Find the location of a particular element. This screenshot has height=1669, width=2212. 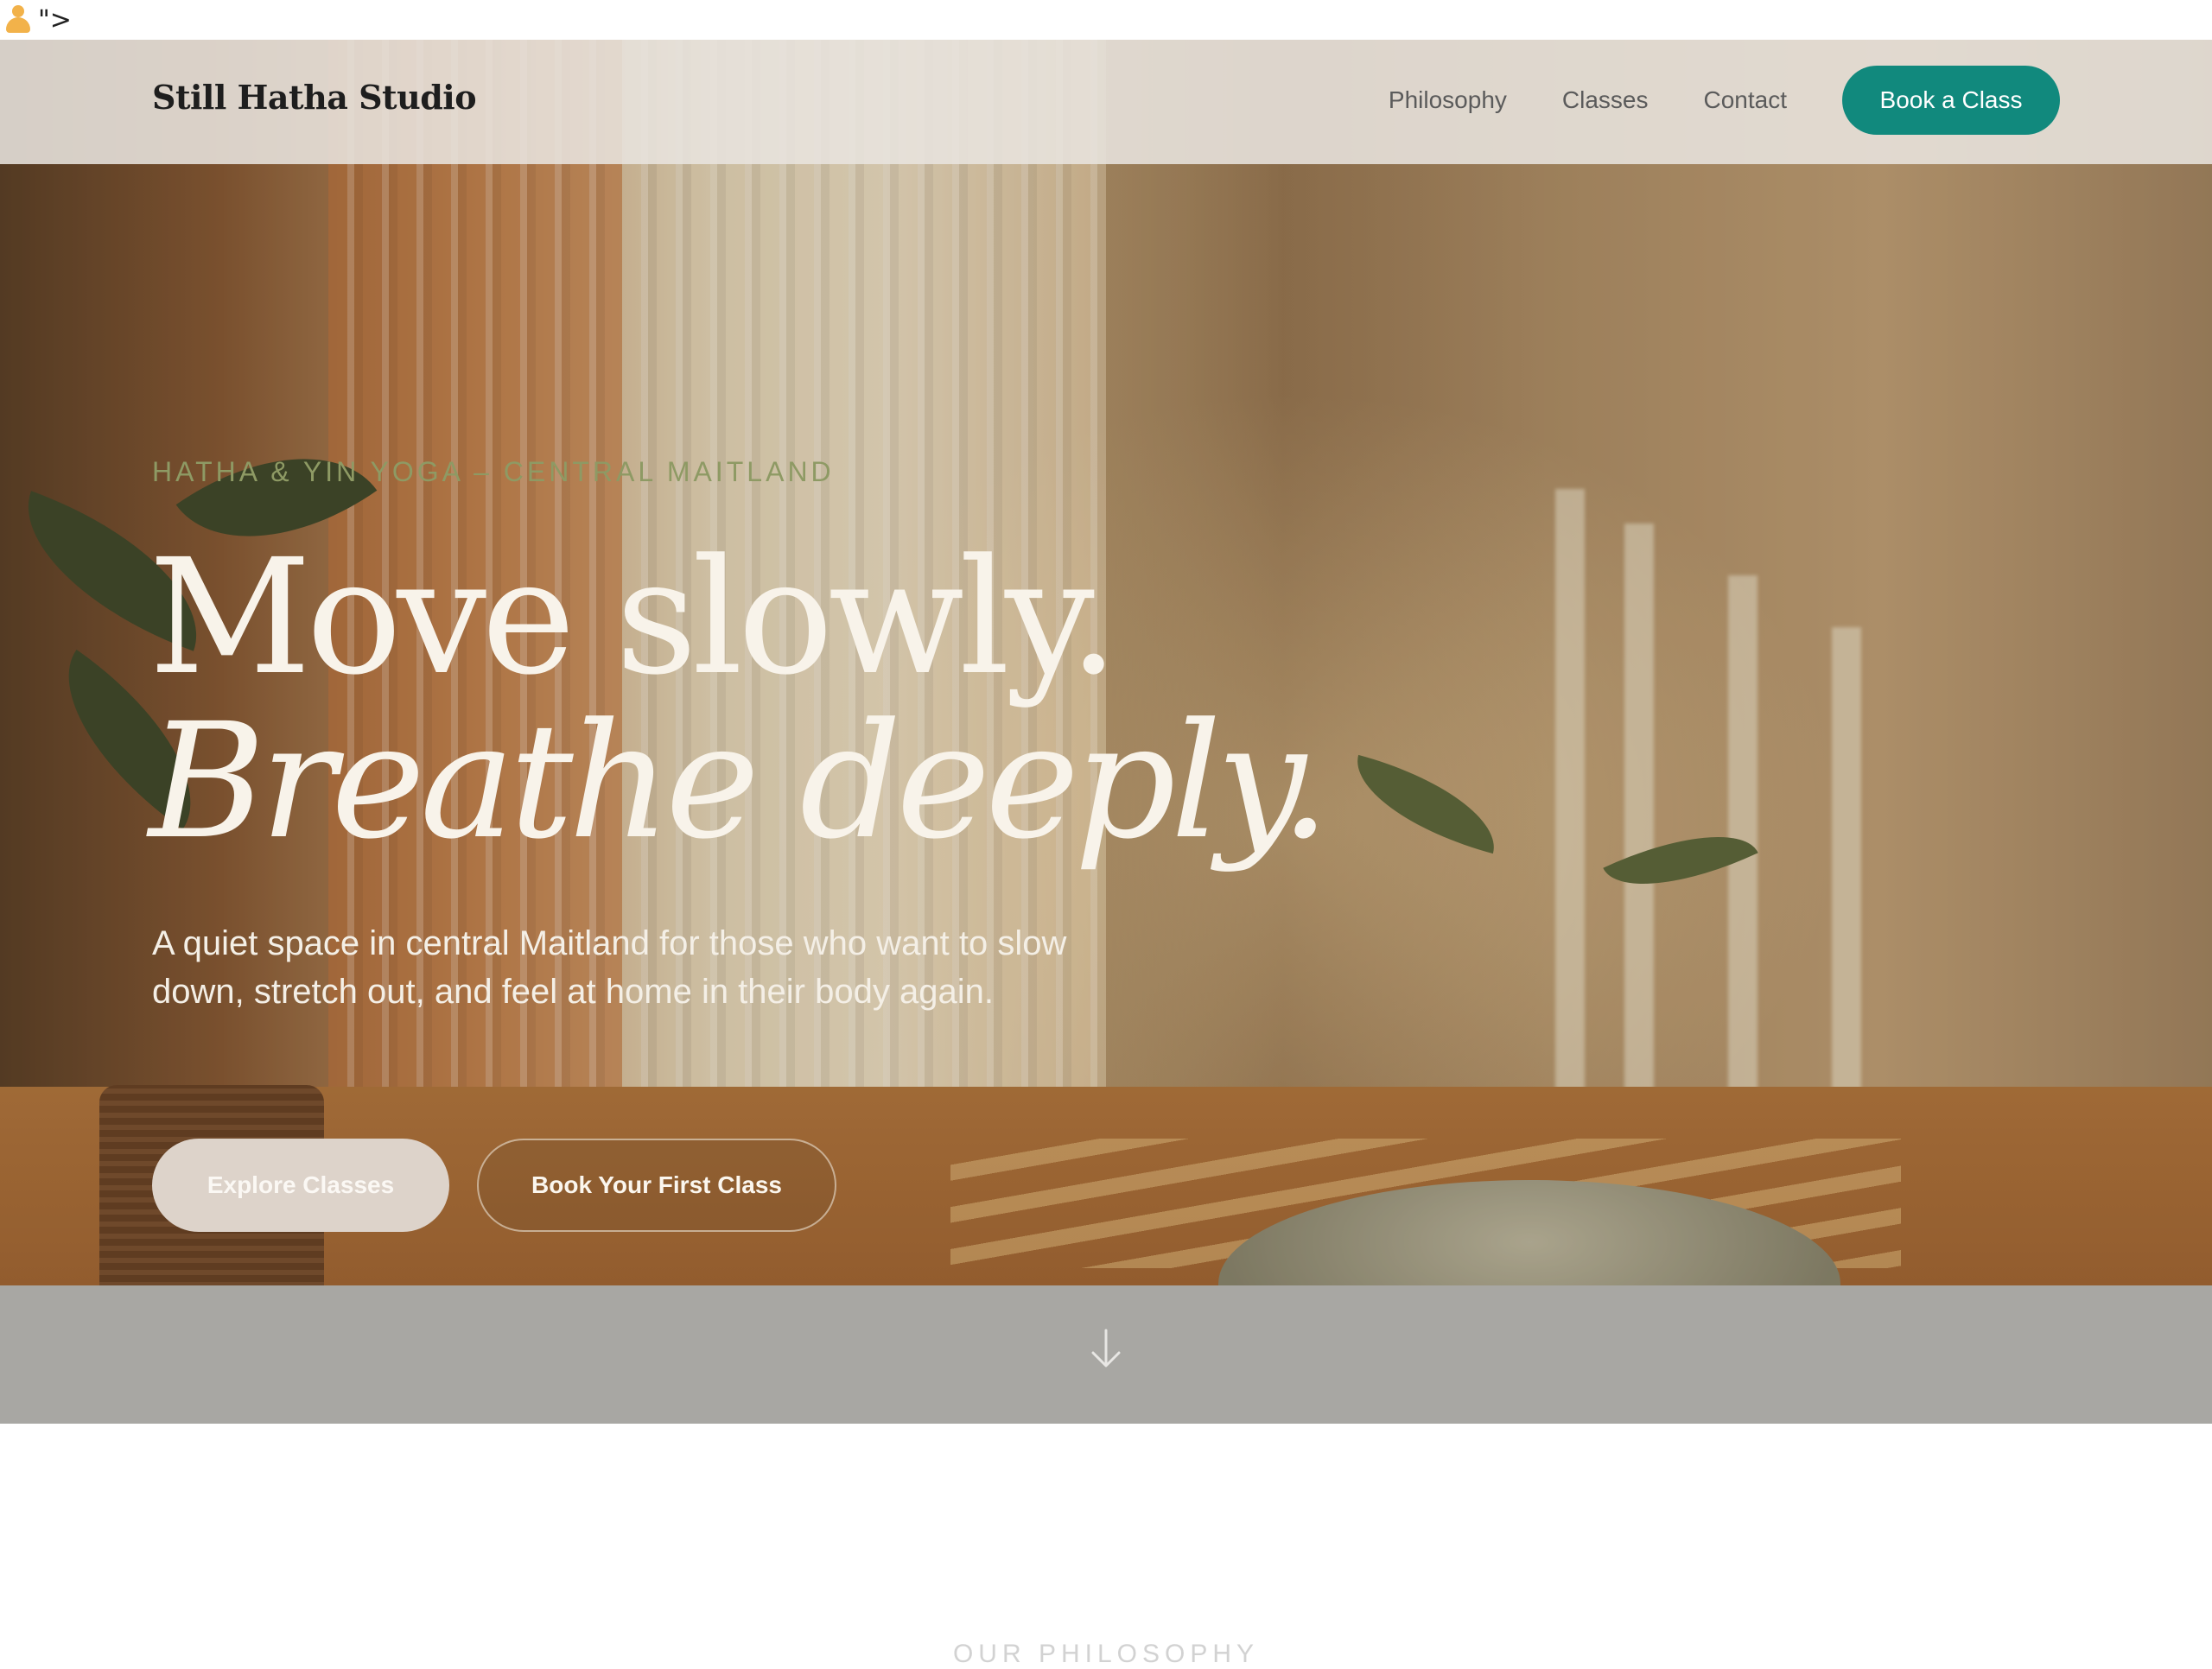

studio-logo: Still Hatha Studio is located at coordinates (314, 97).